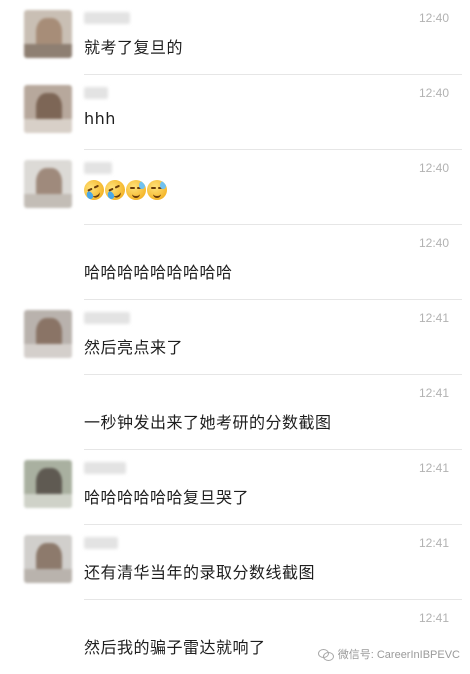 Image resolution: width=470 pixels, height=674 pixels. What do you see at coordinates (208, 422) in the screenshot?
I see `message-text: 一秒钟发出来了她考研的分数截图` at bounding box center [208, 422].